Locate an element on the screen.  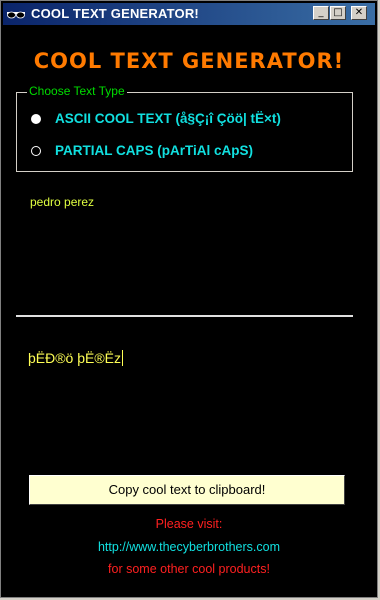
sunglasses-icon is located at coordinates (16, 15).